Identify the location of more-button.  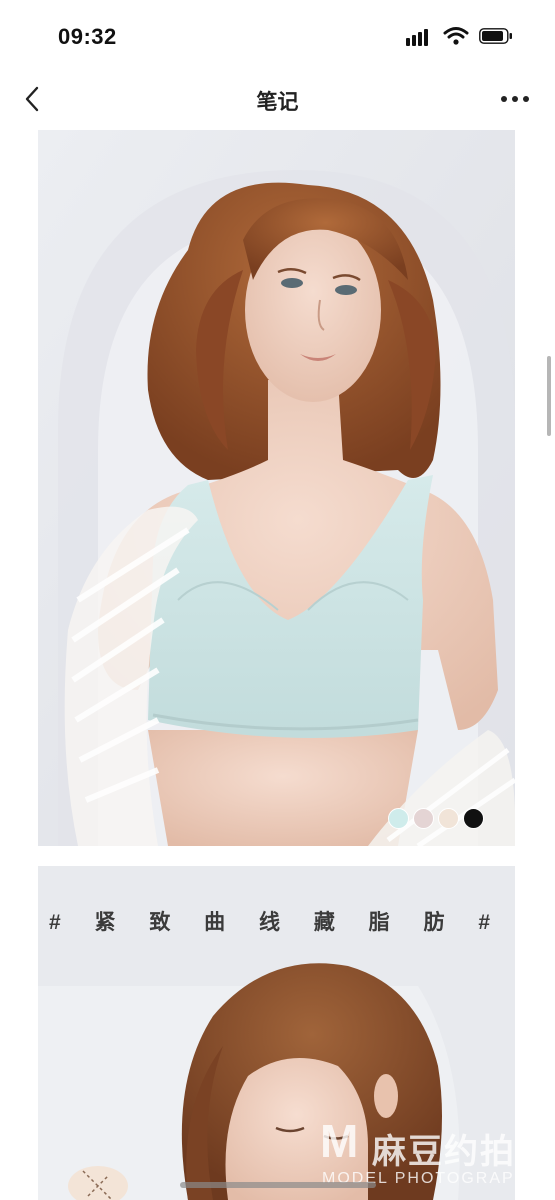
(515, 99).